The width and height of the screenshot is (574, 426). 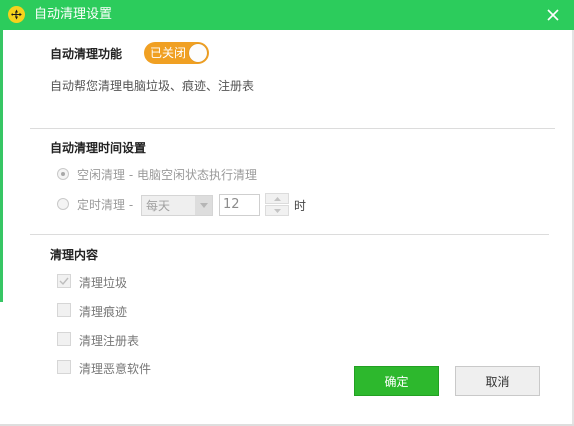 I want to click on close-button, so click(x=553, y=15).